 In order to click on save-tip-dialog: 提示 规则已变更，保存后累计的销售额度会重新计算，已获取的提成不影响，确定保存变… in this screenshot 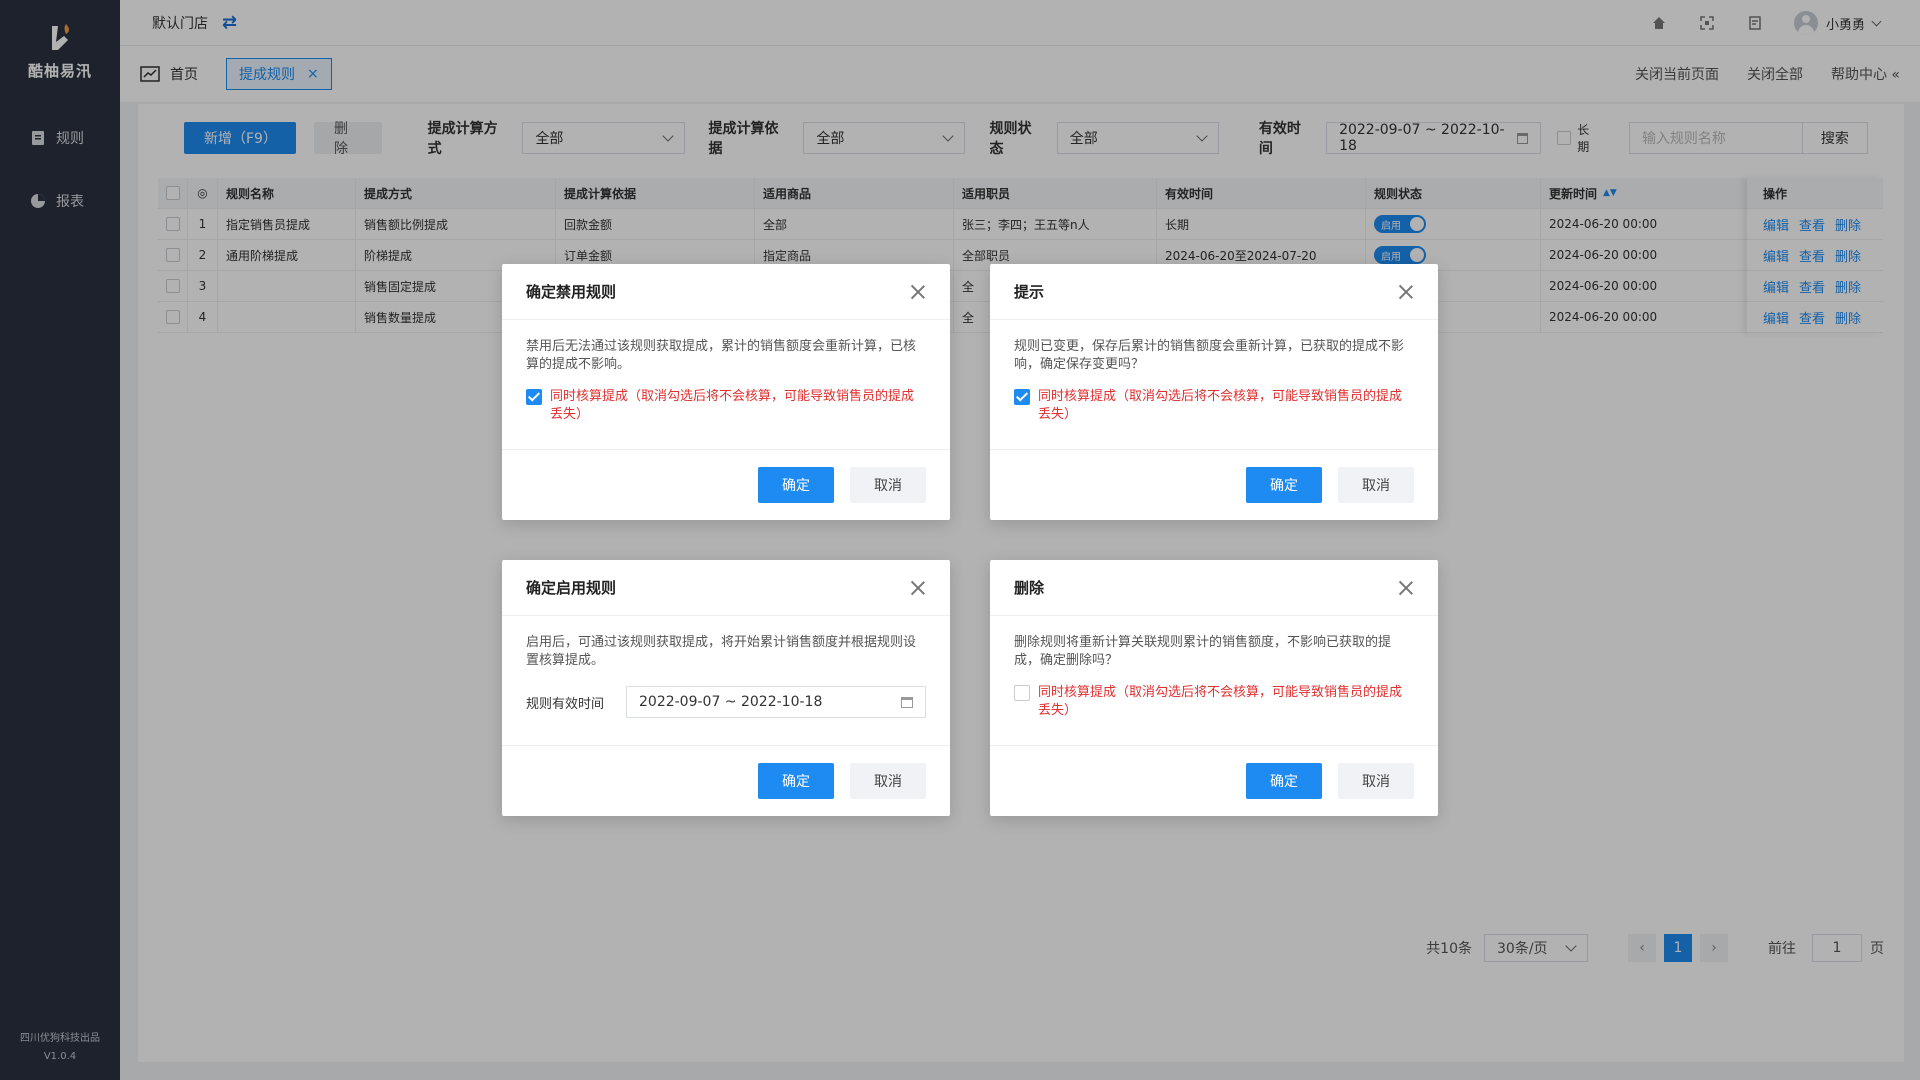, I will do `click(1214, 392)`.